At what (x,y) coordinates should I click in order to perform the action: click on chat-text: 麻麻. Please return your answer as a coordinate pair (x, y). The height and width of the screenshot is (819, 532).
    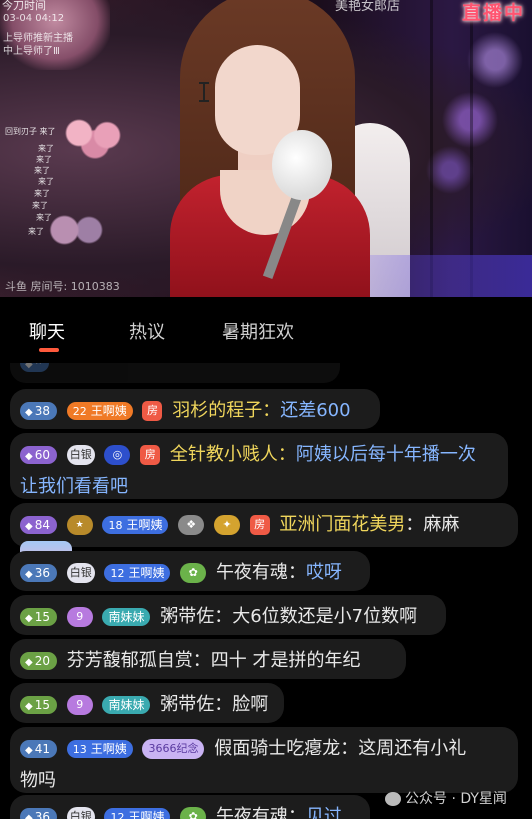
    Looking at the image, I should click on (441, 524).